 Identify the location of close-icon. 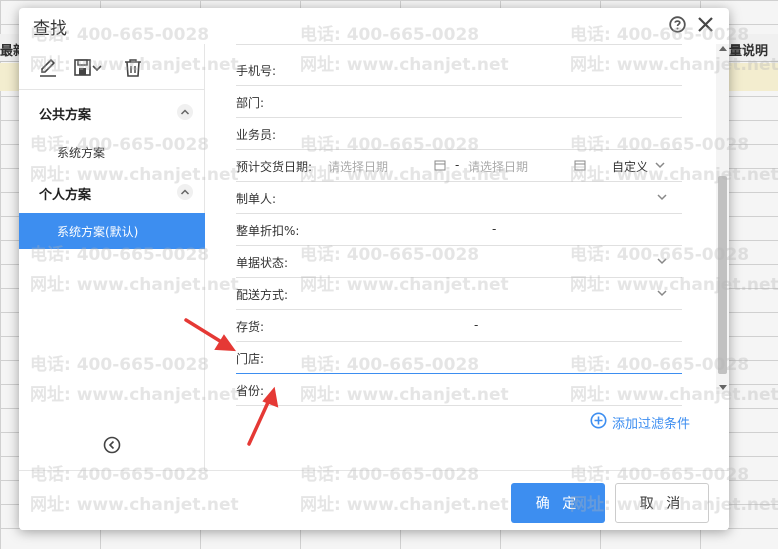
(705, 24).